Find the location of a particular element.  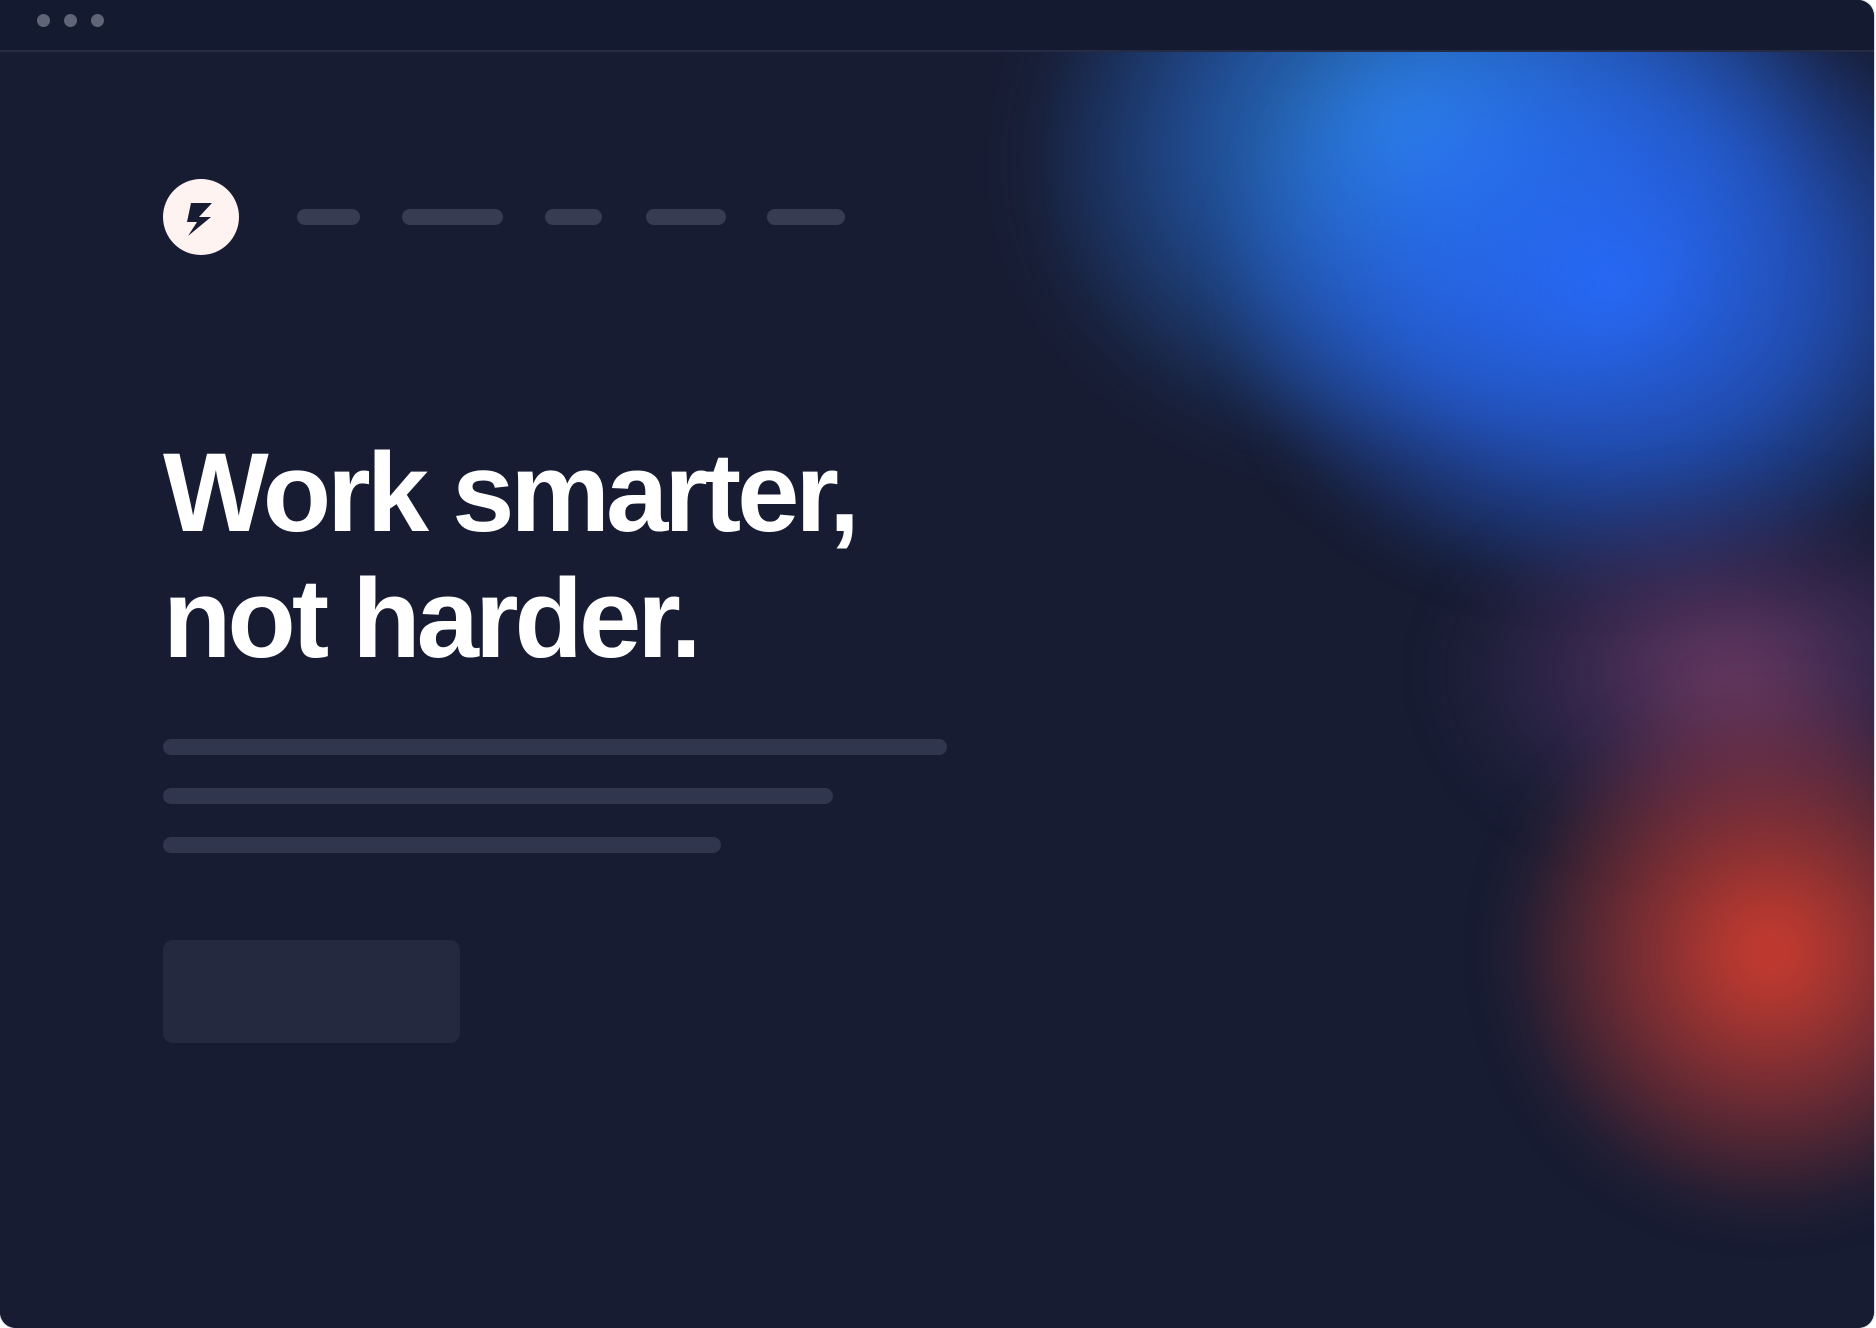

brand-logo is located at coordinates (201, 217).